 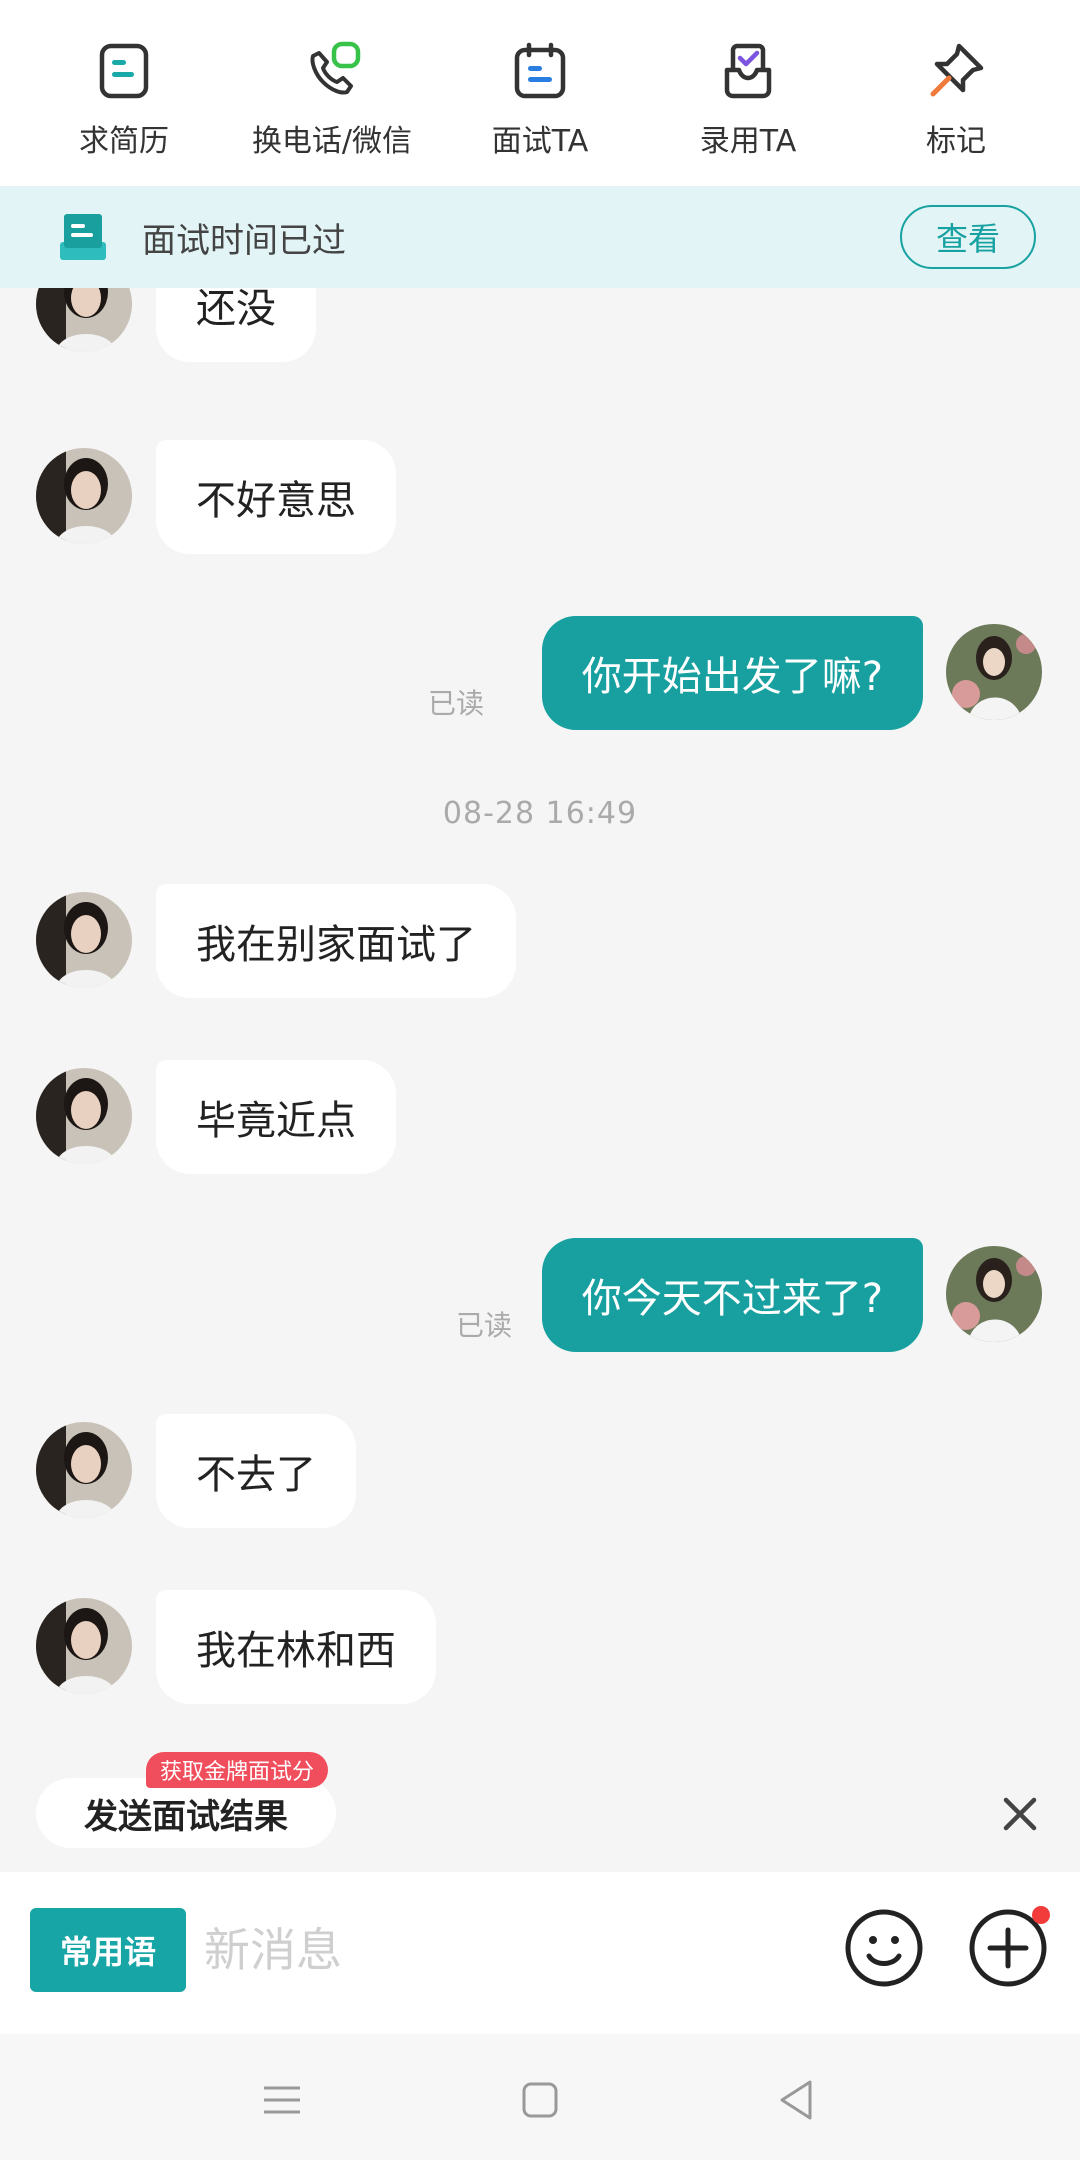 I want to click on message-input-bar: 常用语, so click(x=540, y=1953).